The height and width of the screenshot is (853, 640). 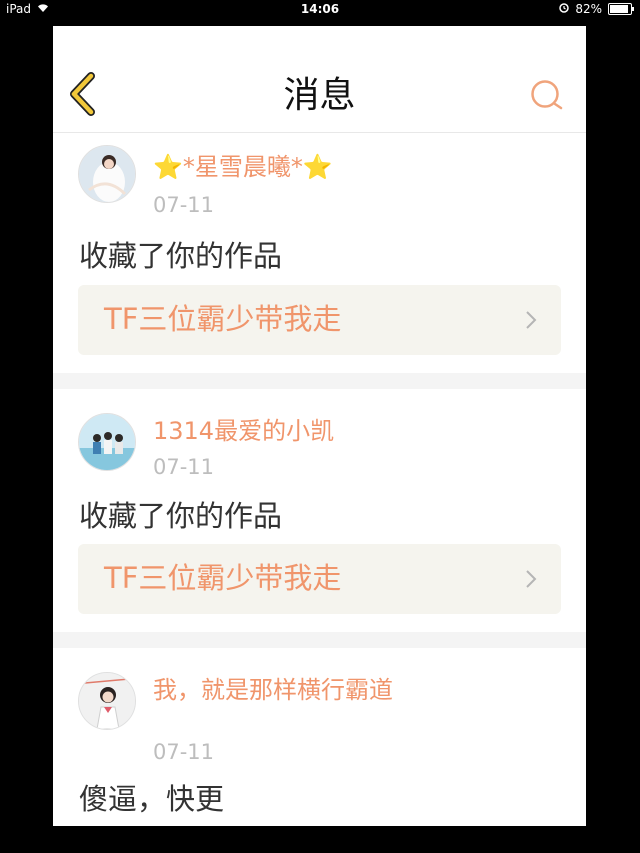 I want to click on battery-icon, so click(x=621, y=9).